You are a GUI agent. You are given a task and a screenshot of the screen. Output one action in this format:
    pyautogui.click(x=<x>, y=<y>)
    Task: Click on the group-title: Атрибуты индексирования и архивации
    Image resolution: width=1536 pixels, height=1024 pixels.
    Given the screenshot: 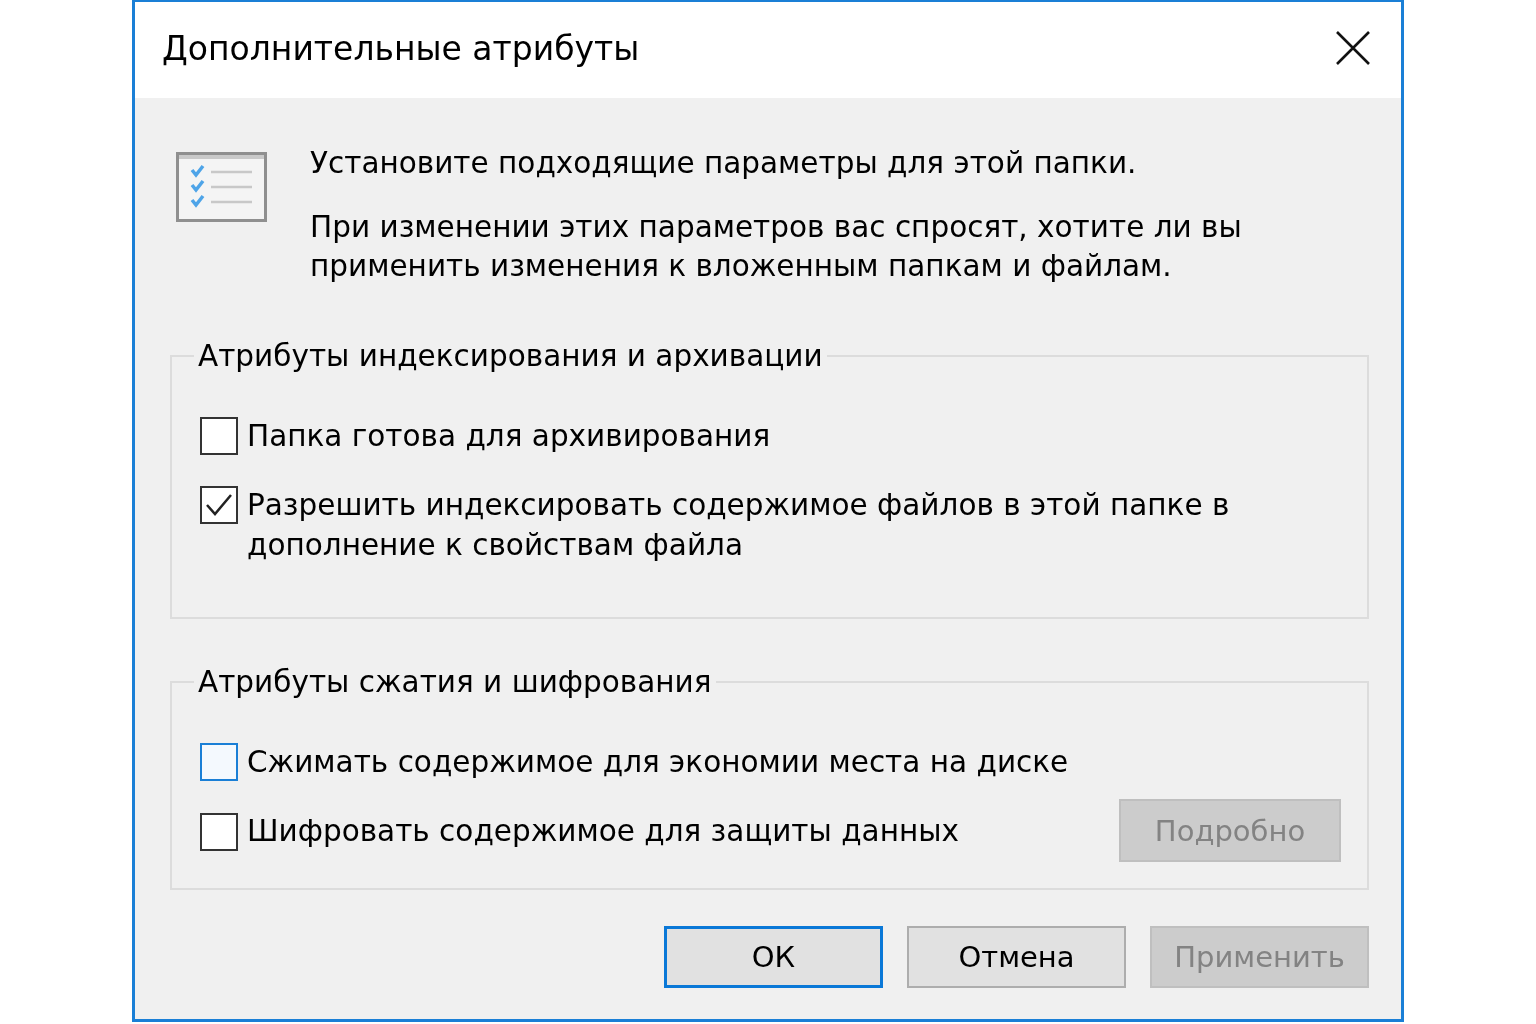 What is the action you would take?
    pyautogui.click(x=510, y=356)
    